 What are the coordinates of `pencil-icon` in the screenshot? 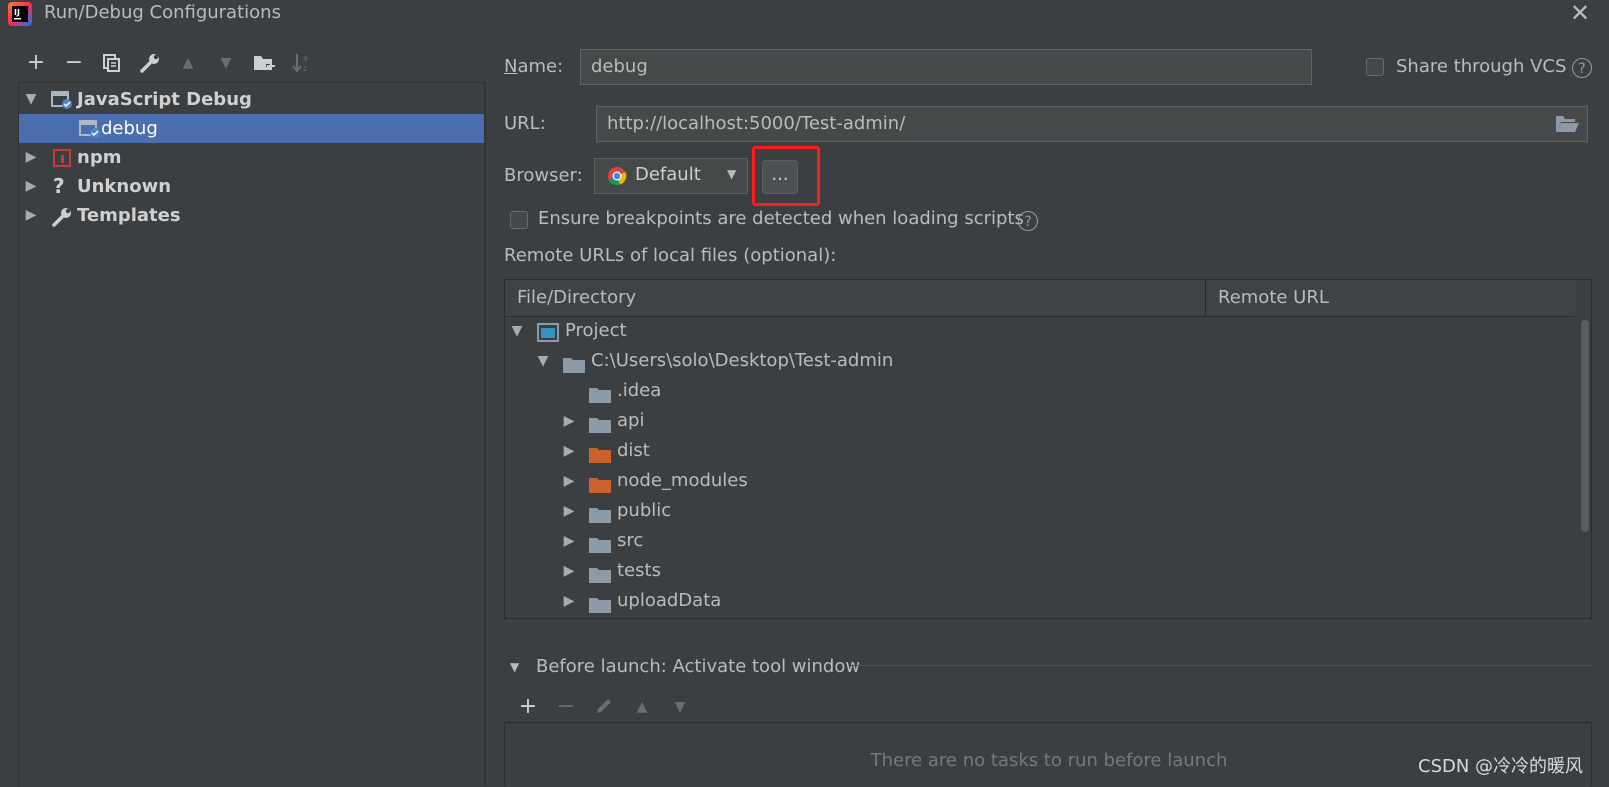 It's located at (604, 706).